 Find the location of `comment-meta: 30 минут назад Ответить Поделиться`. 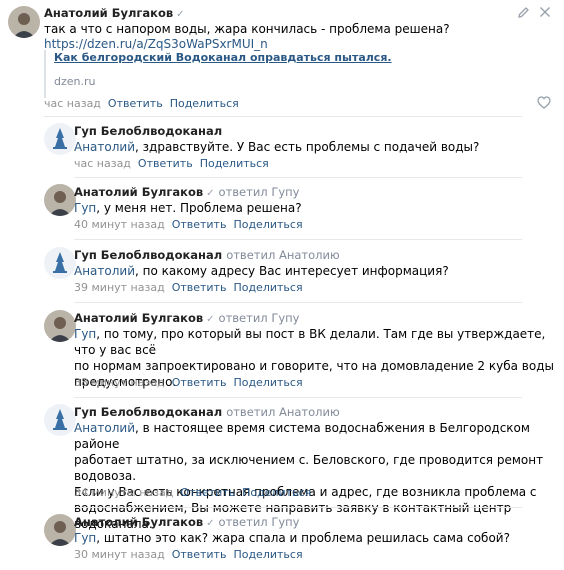

comment-meta: 30 минут назад Ответить Поделиться is located at coordinates (188, 554).